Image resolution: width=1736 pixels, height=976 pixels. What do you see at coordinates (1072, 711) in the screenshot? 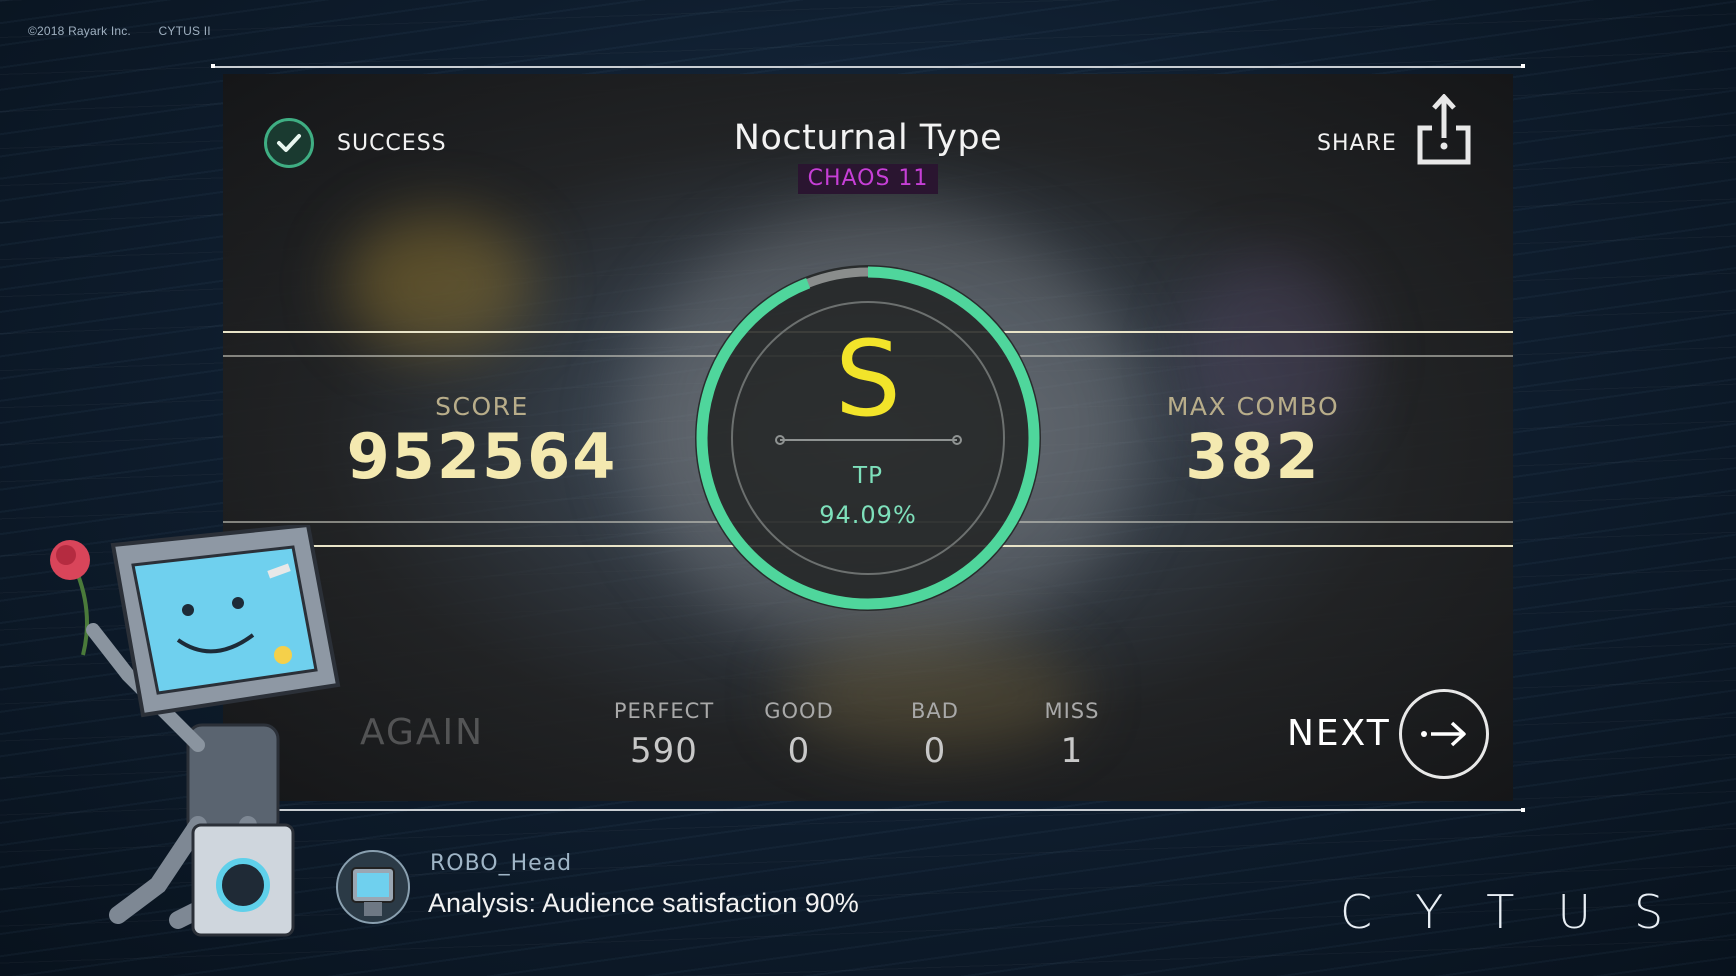
I see `judgement-label: MISS` at bounding box center [1072, 711].